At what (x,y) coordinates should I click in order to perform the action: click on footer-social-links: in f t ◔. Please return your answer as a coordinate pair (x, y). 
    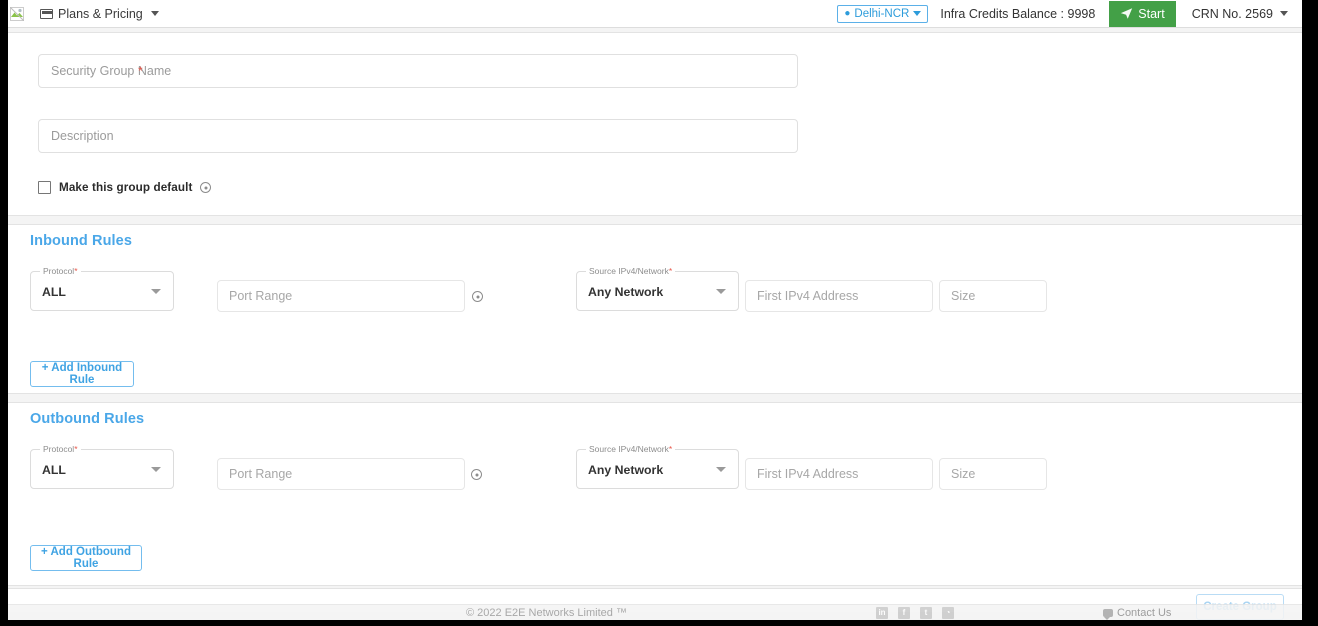
    Looking at the image, I should click on (915, 612).